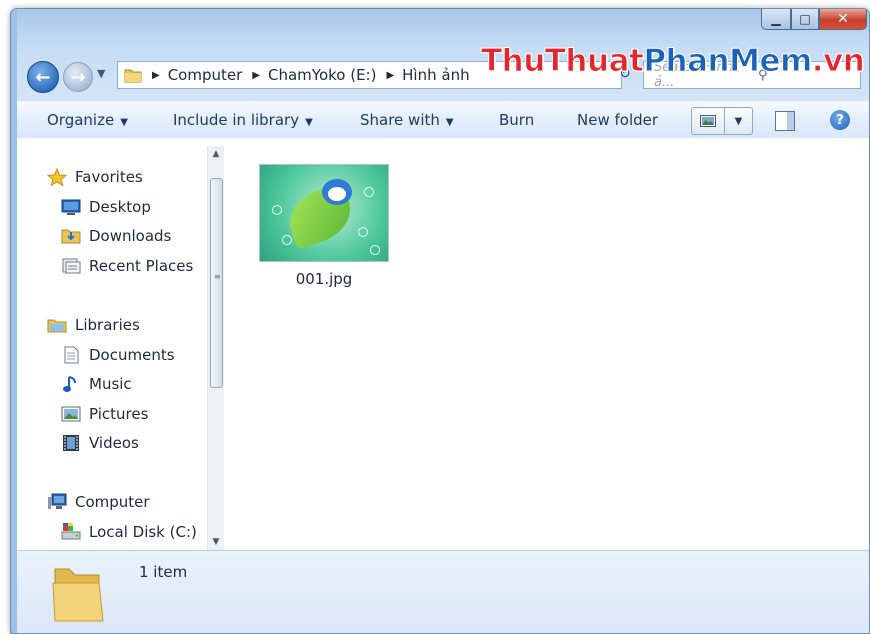 The image size is (870, 634). I want to click on scroll-thumb: ≡, so click(216, 283).